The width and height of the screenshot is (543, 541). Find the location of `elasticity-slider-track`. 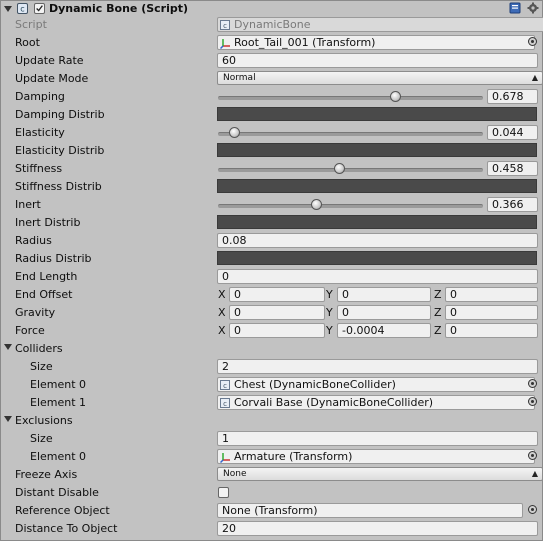

elasticity-slider-track is located at coordinates (350, 134).